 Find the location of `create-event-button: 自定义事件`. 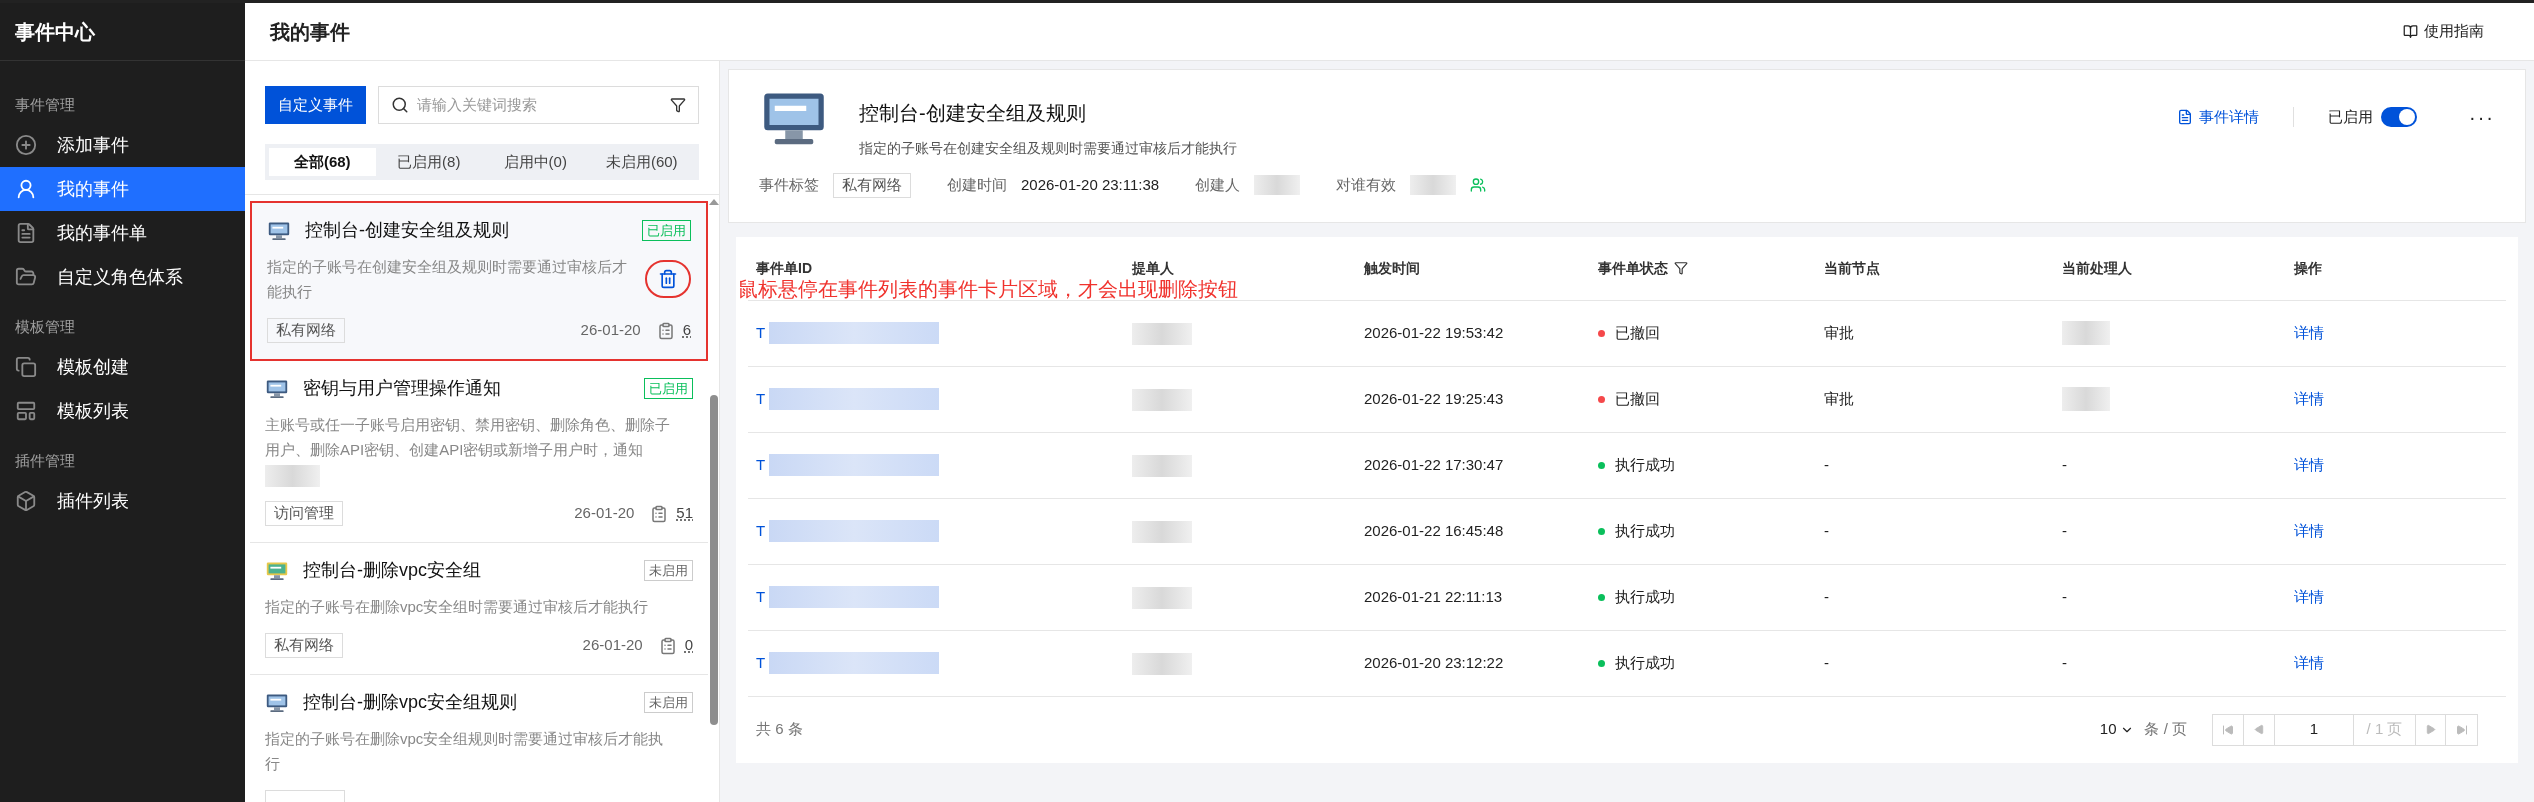

create-event-button: 自定义事件 is located at coordinates (315, 105).